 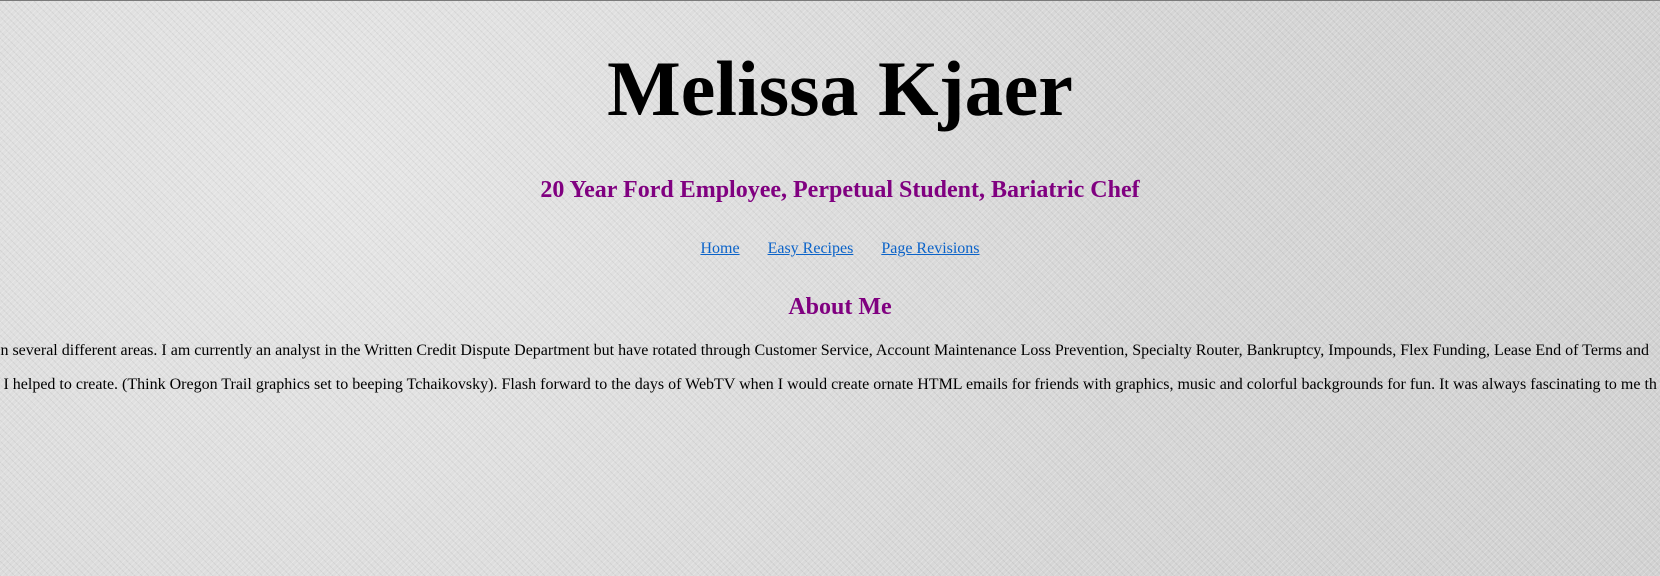 I want to click on site-title: Melissa Kjaer, so click(x=840, y=88).